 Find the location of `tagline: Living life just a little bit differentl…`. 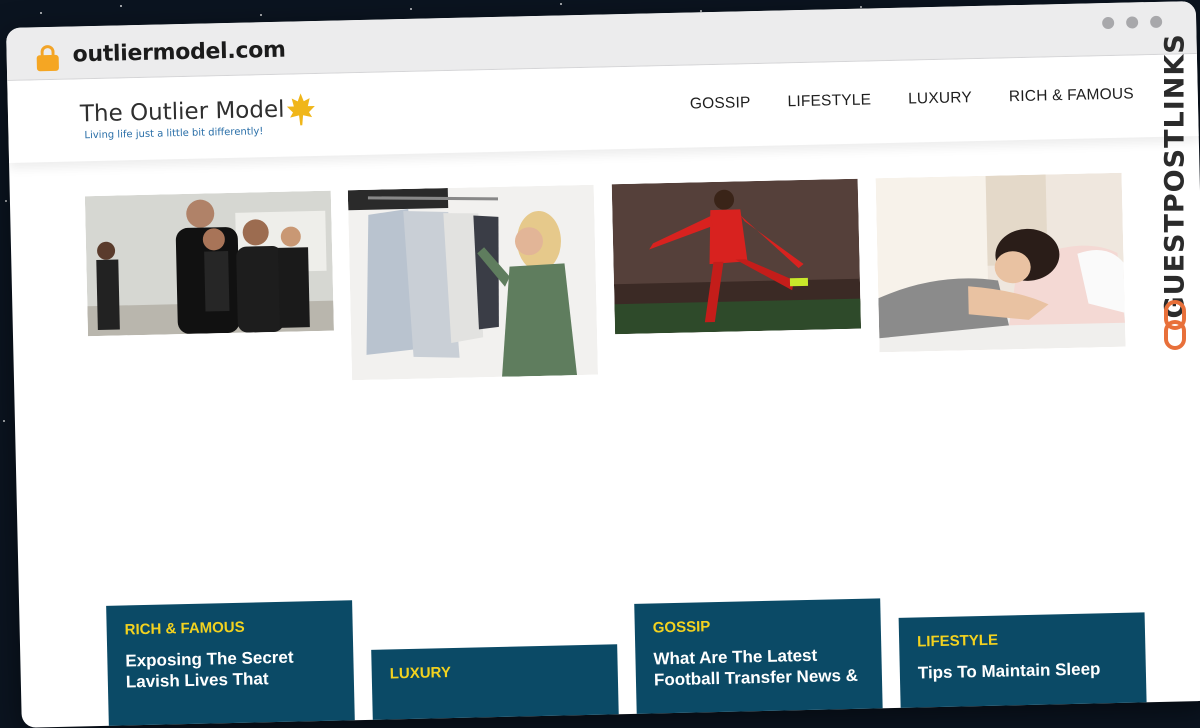

tagline: Living life just a little bit differentl… is located at coordinates (174, 134).